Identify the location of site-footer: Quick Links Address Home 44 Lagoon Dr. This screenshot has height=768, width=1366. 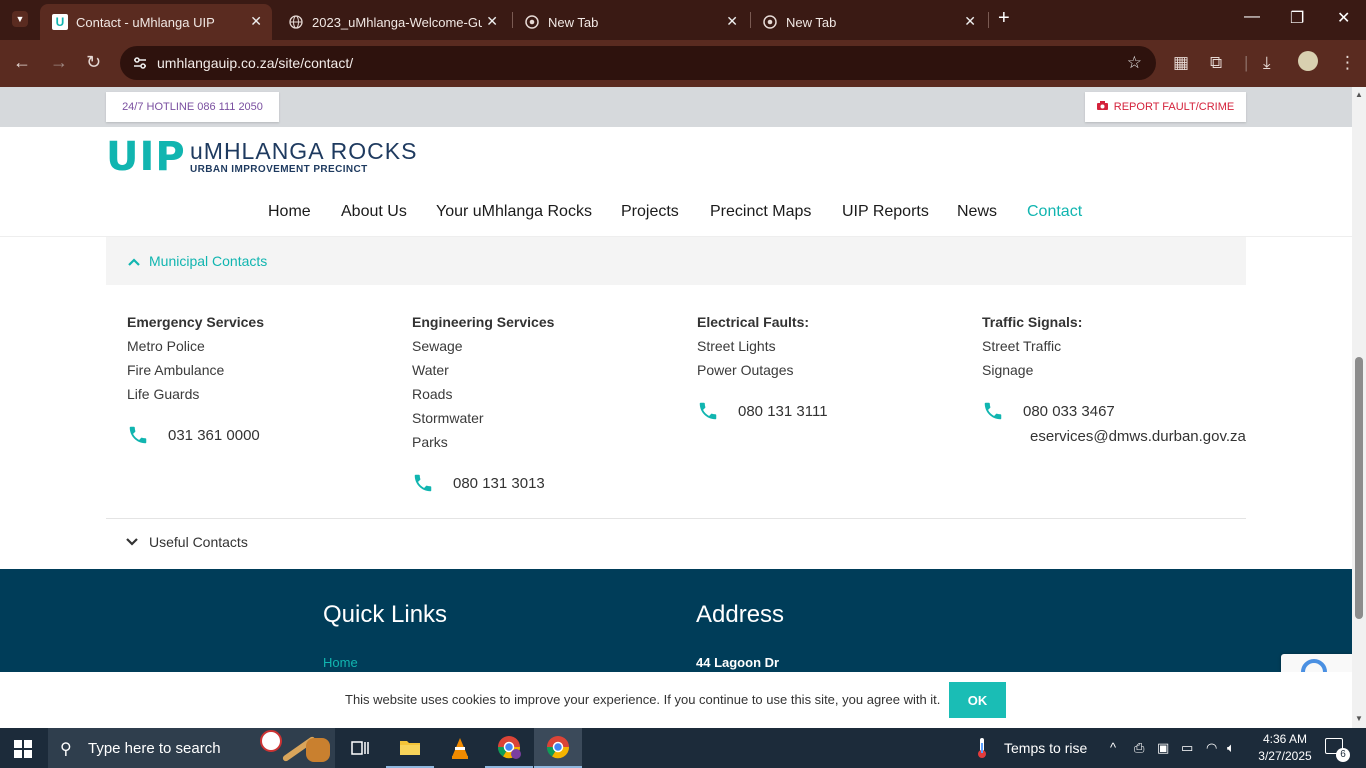
(676, 620).